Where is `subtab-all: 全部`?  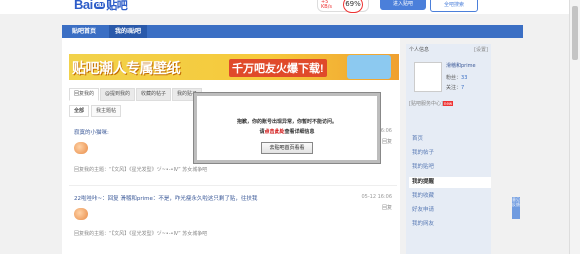
subtab-all: 全部 is located at coordinates (79, 111).